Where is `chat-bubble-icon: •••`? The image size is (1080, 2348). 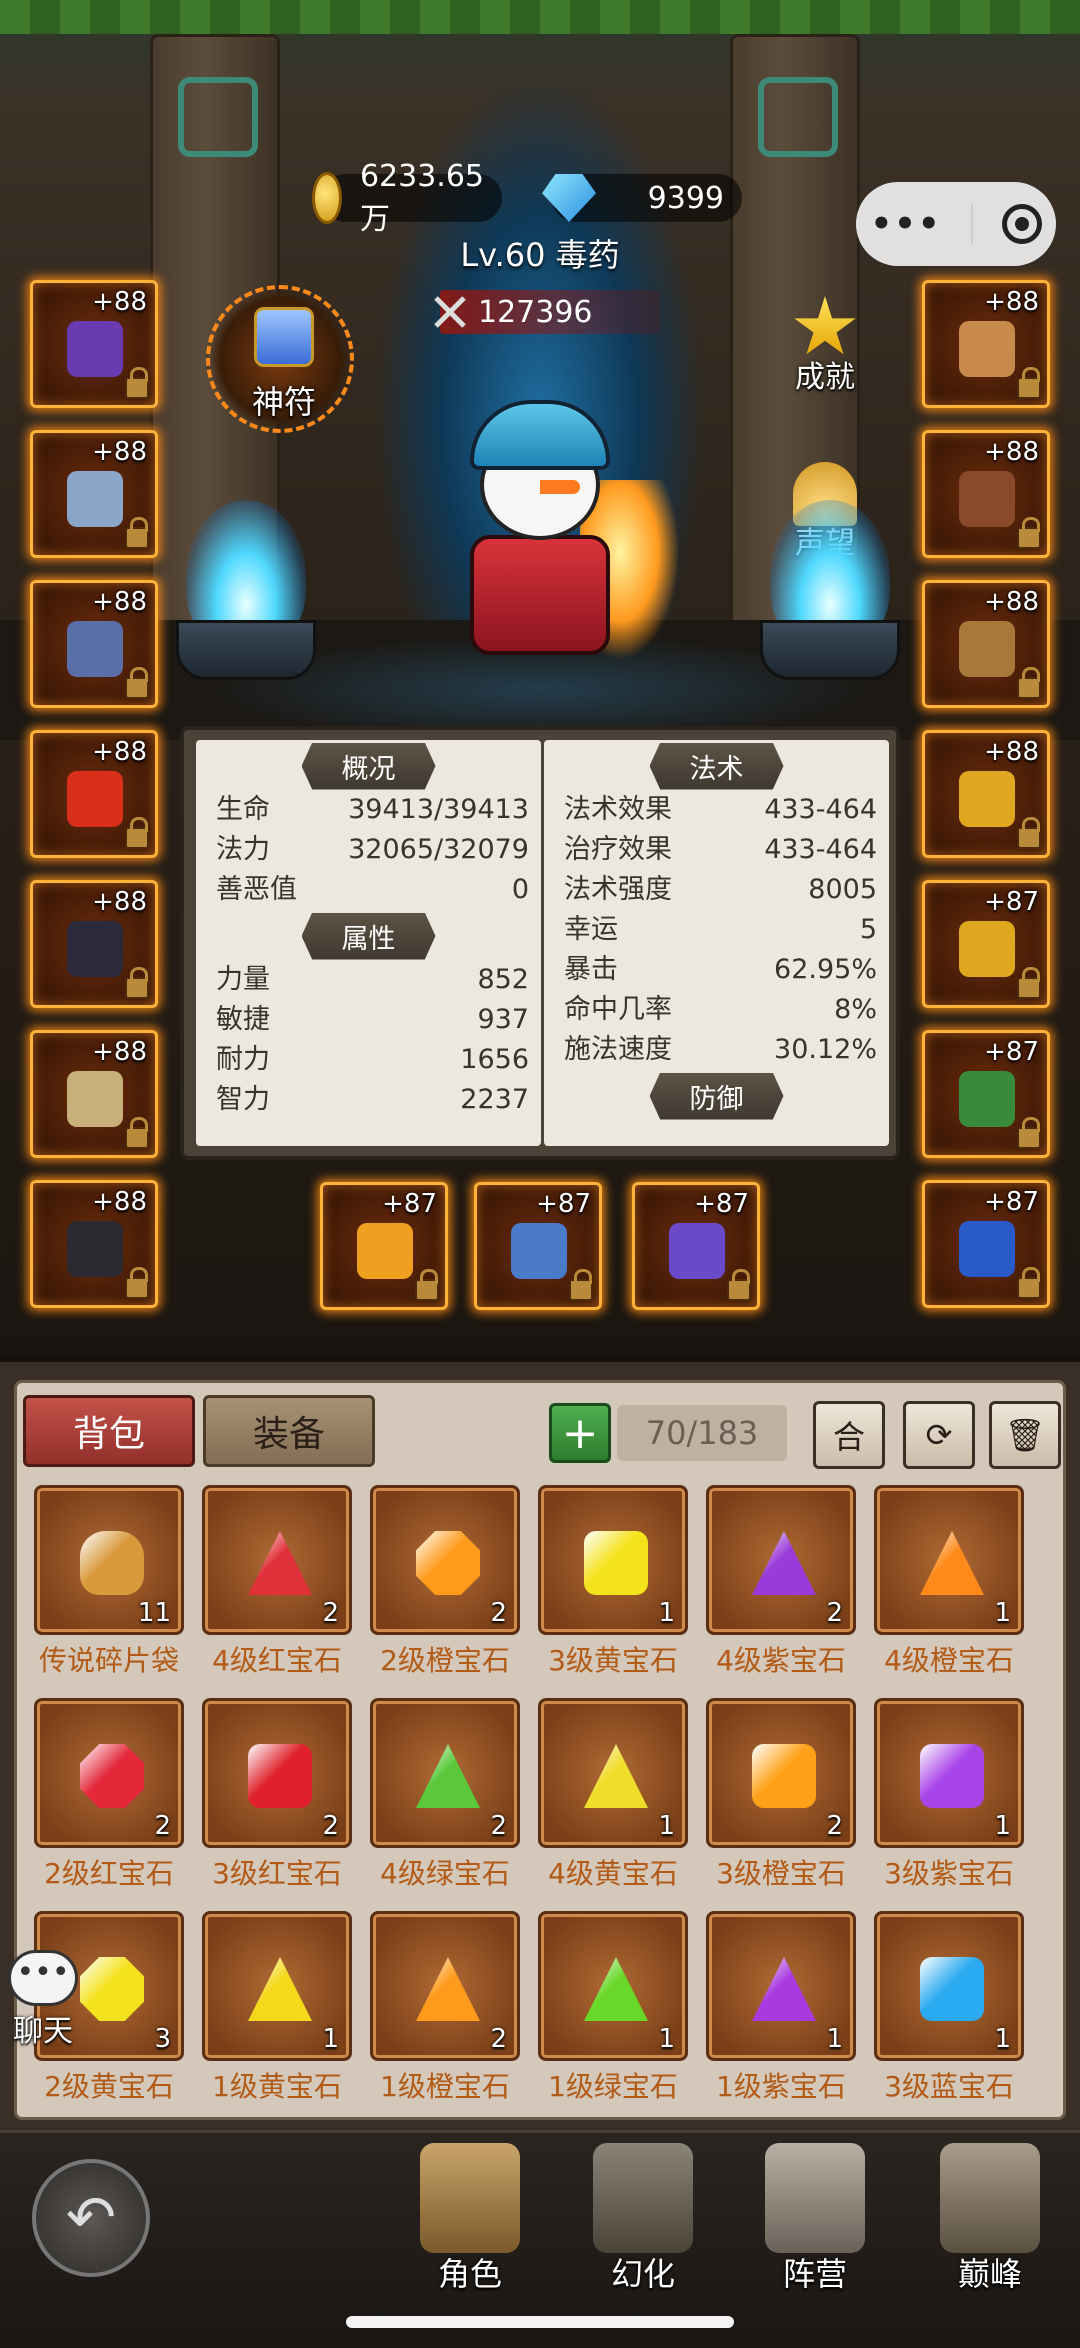 chat-bubble-icon: ••• is located at coordinates (43, 1978).